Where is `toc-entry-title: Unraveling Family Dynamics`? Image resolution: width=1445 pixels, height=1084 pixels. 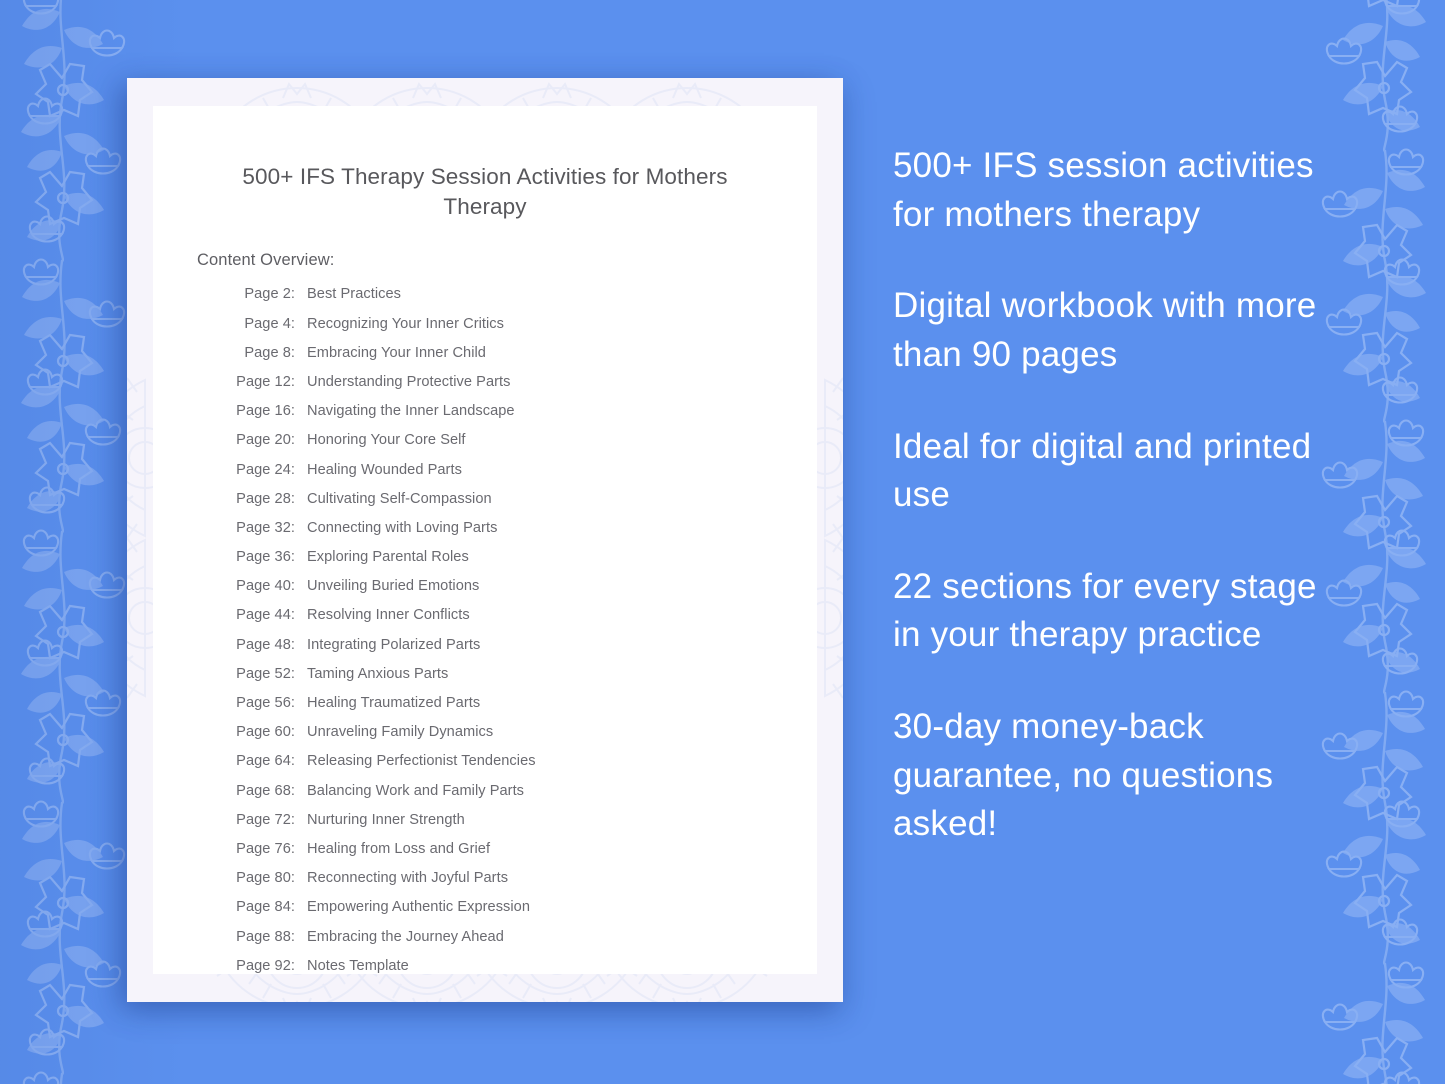
toc-entry-title: Unraveling Family Dynamics is located at coordinates (400, 732).